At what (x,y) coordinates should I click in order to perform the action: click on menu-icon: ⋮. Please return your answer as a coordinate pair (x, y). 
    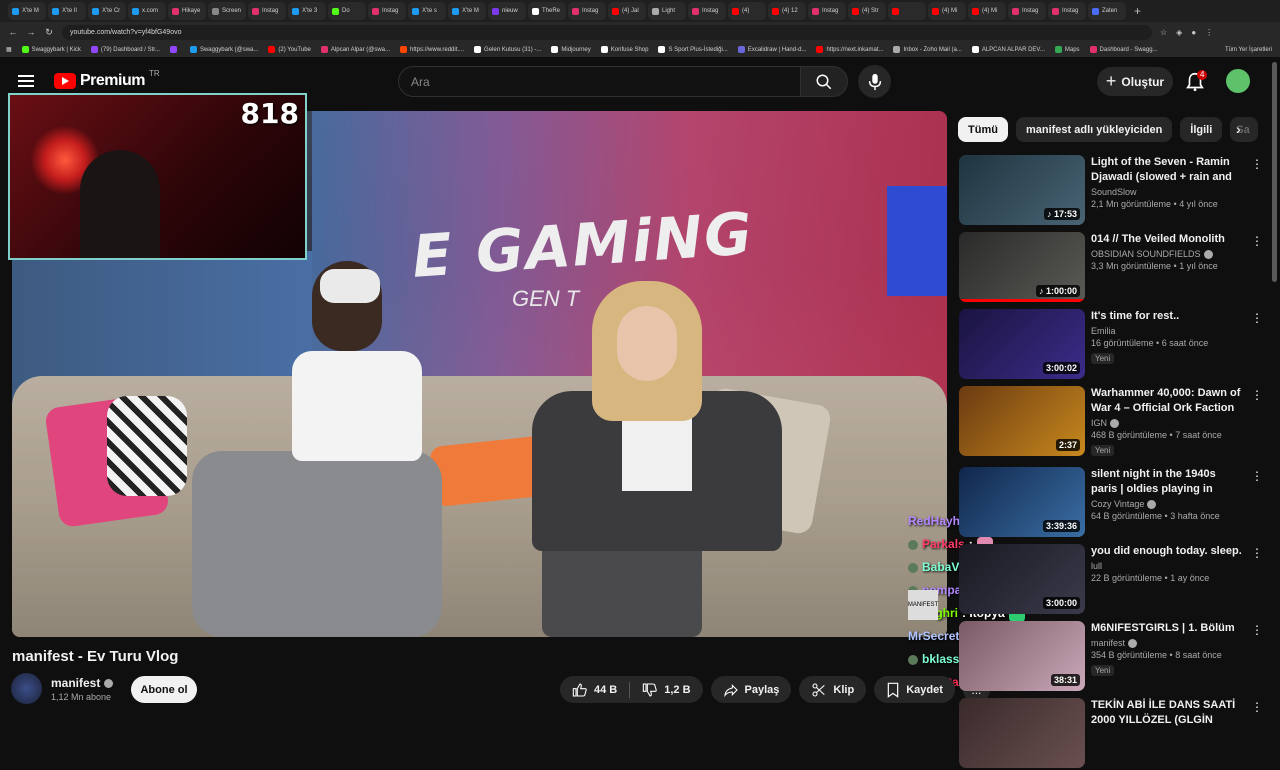
    Looking at the image, I should click on (1209, 32).